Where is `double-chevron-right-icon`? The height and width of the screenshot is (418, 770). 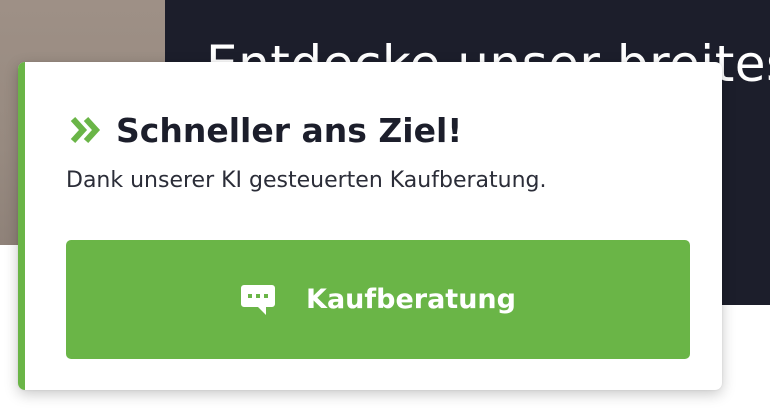
double-chevron-right-icon is located at coordinates (86, 130).